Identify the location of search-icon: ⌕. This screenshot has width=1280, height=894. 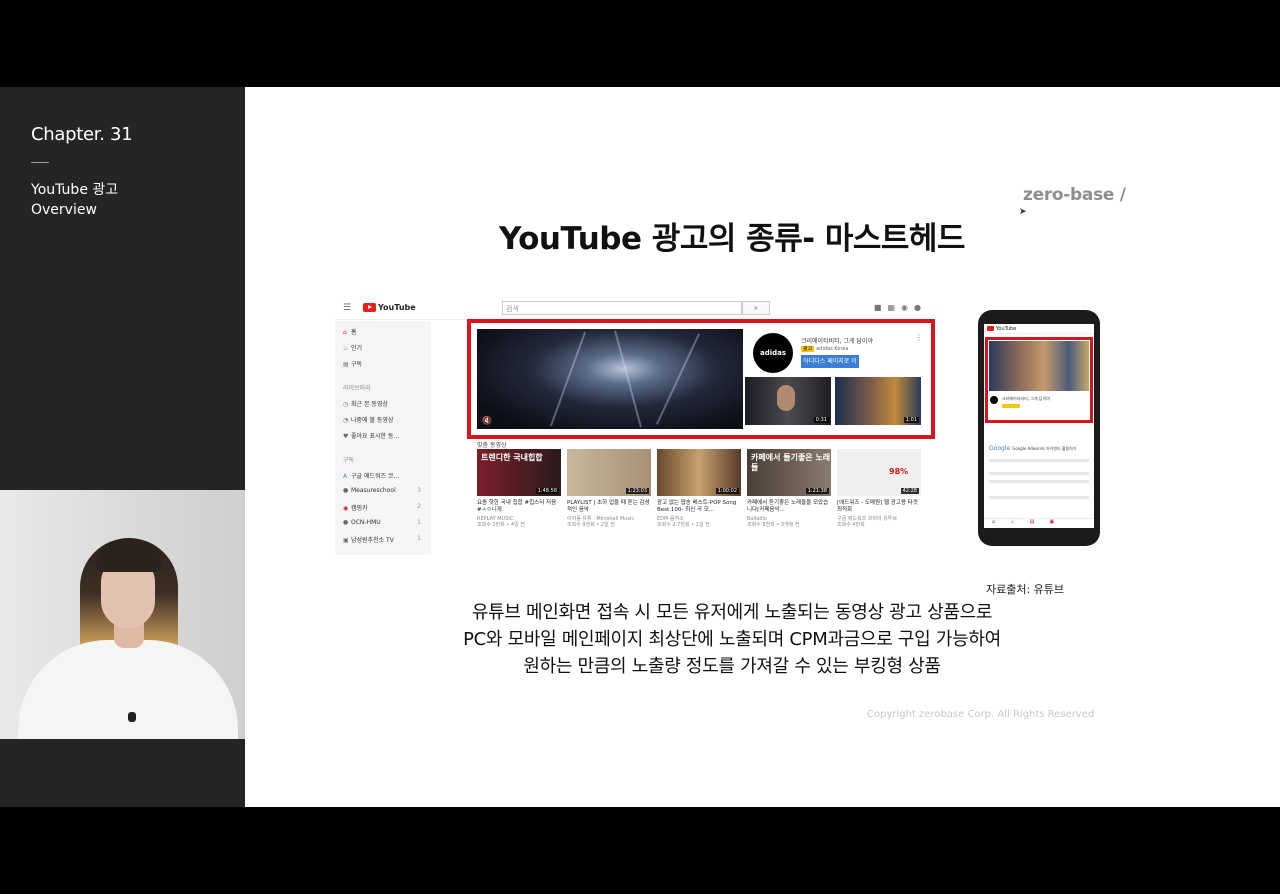
(756, 308).